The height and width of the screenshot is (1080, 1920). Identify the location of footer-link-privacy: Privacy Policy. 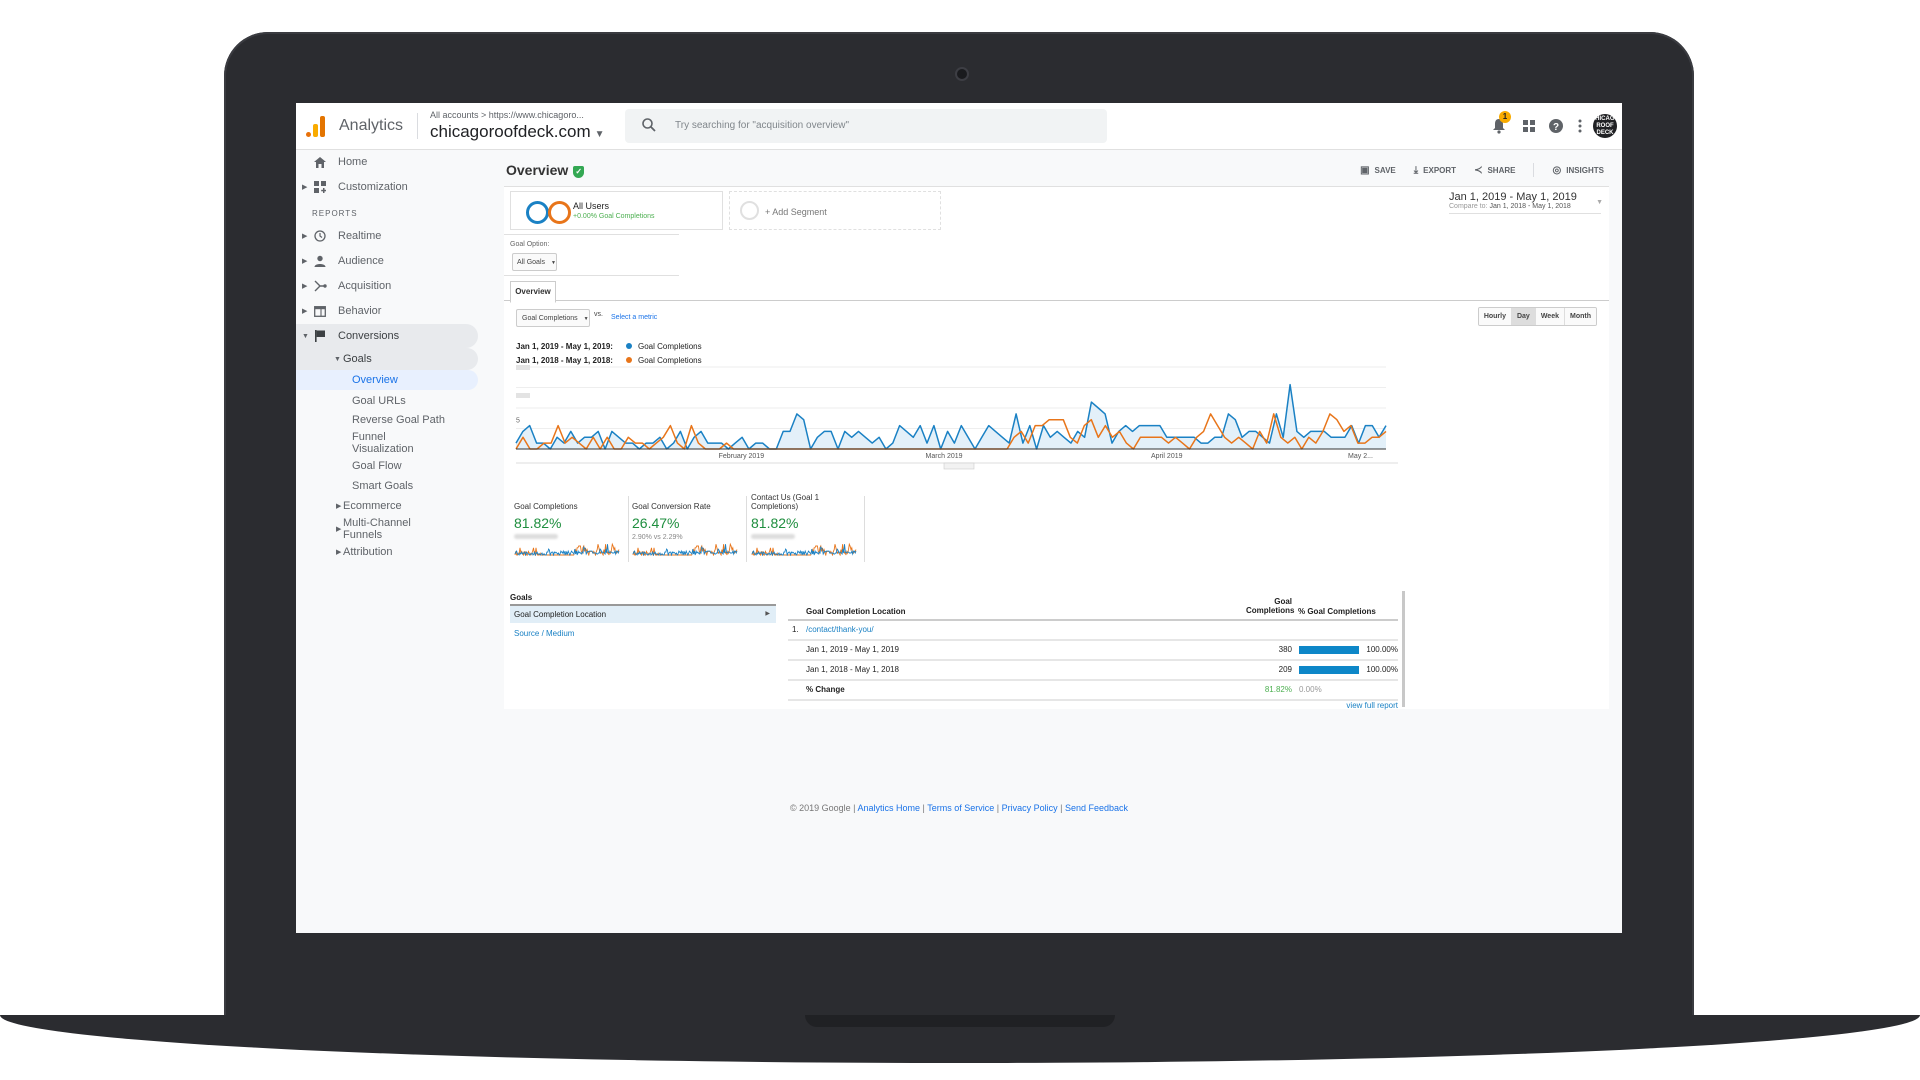
(1030, 808).